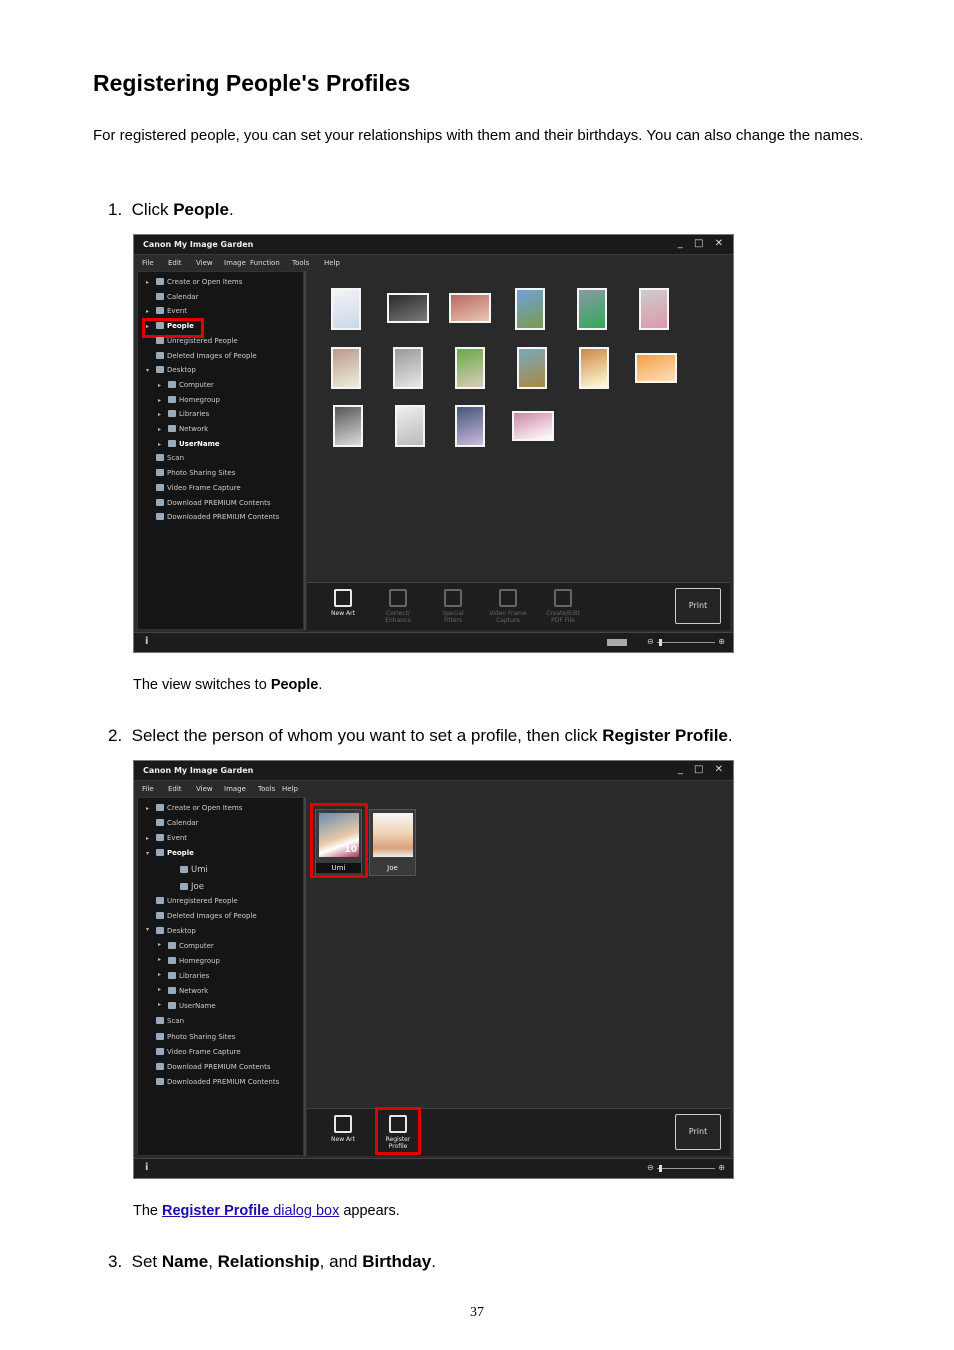  Describe the element at coordinates (265, 263) in the screenshot. I see `menu-item-function: Function` at that location.